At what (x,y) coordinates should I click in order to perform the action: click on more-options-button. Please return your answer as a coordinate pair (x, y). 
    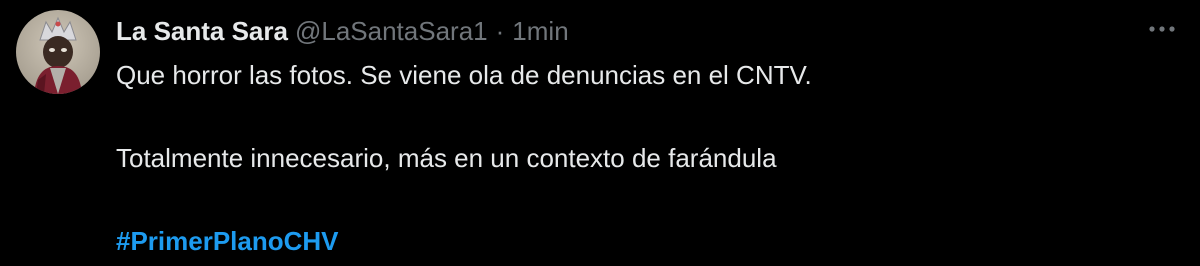
    Looking at the image, I should click on (1162, 29).